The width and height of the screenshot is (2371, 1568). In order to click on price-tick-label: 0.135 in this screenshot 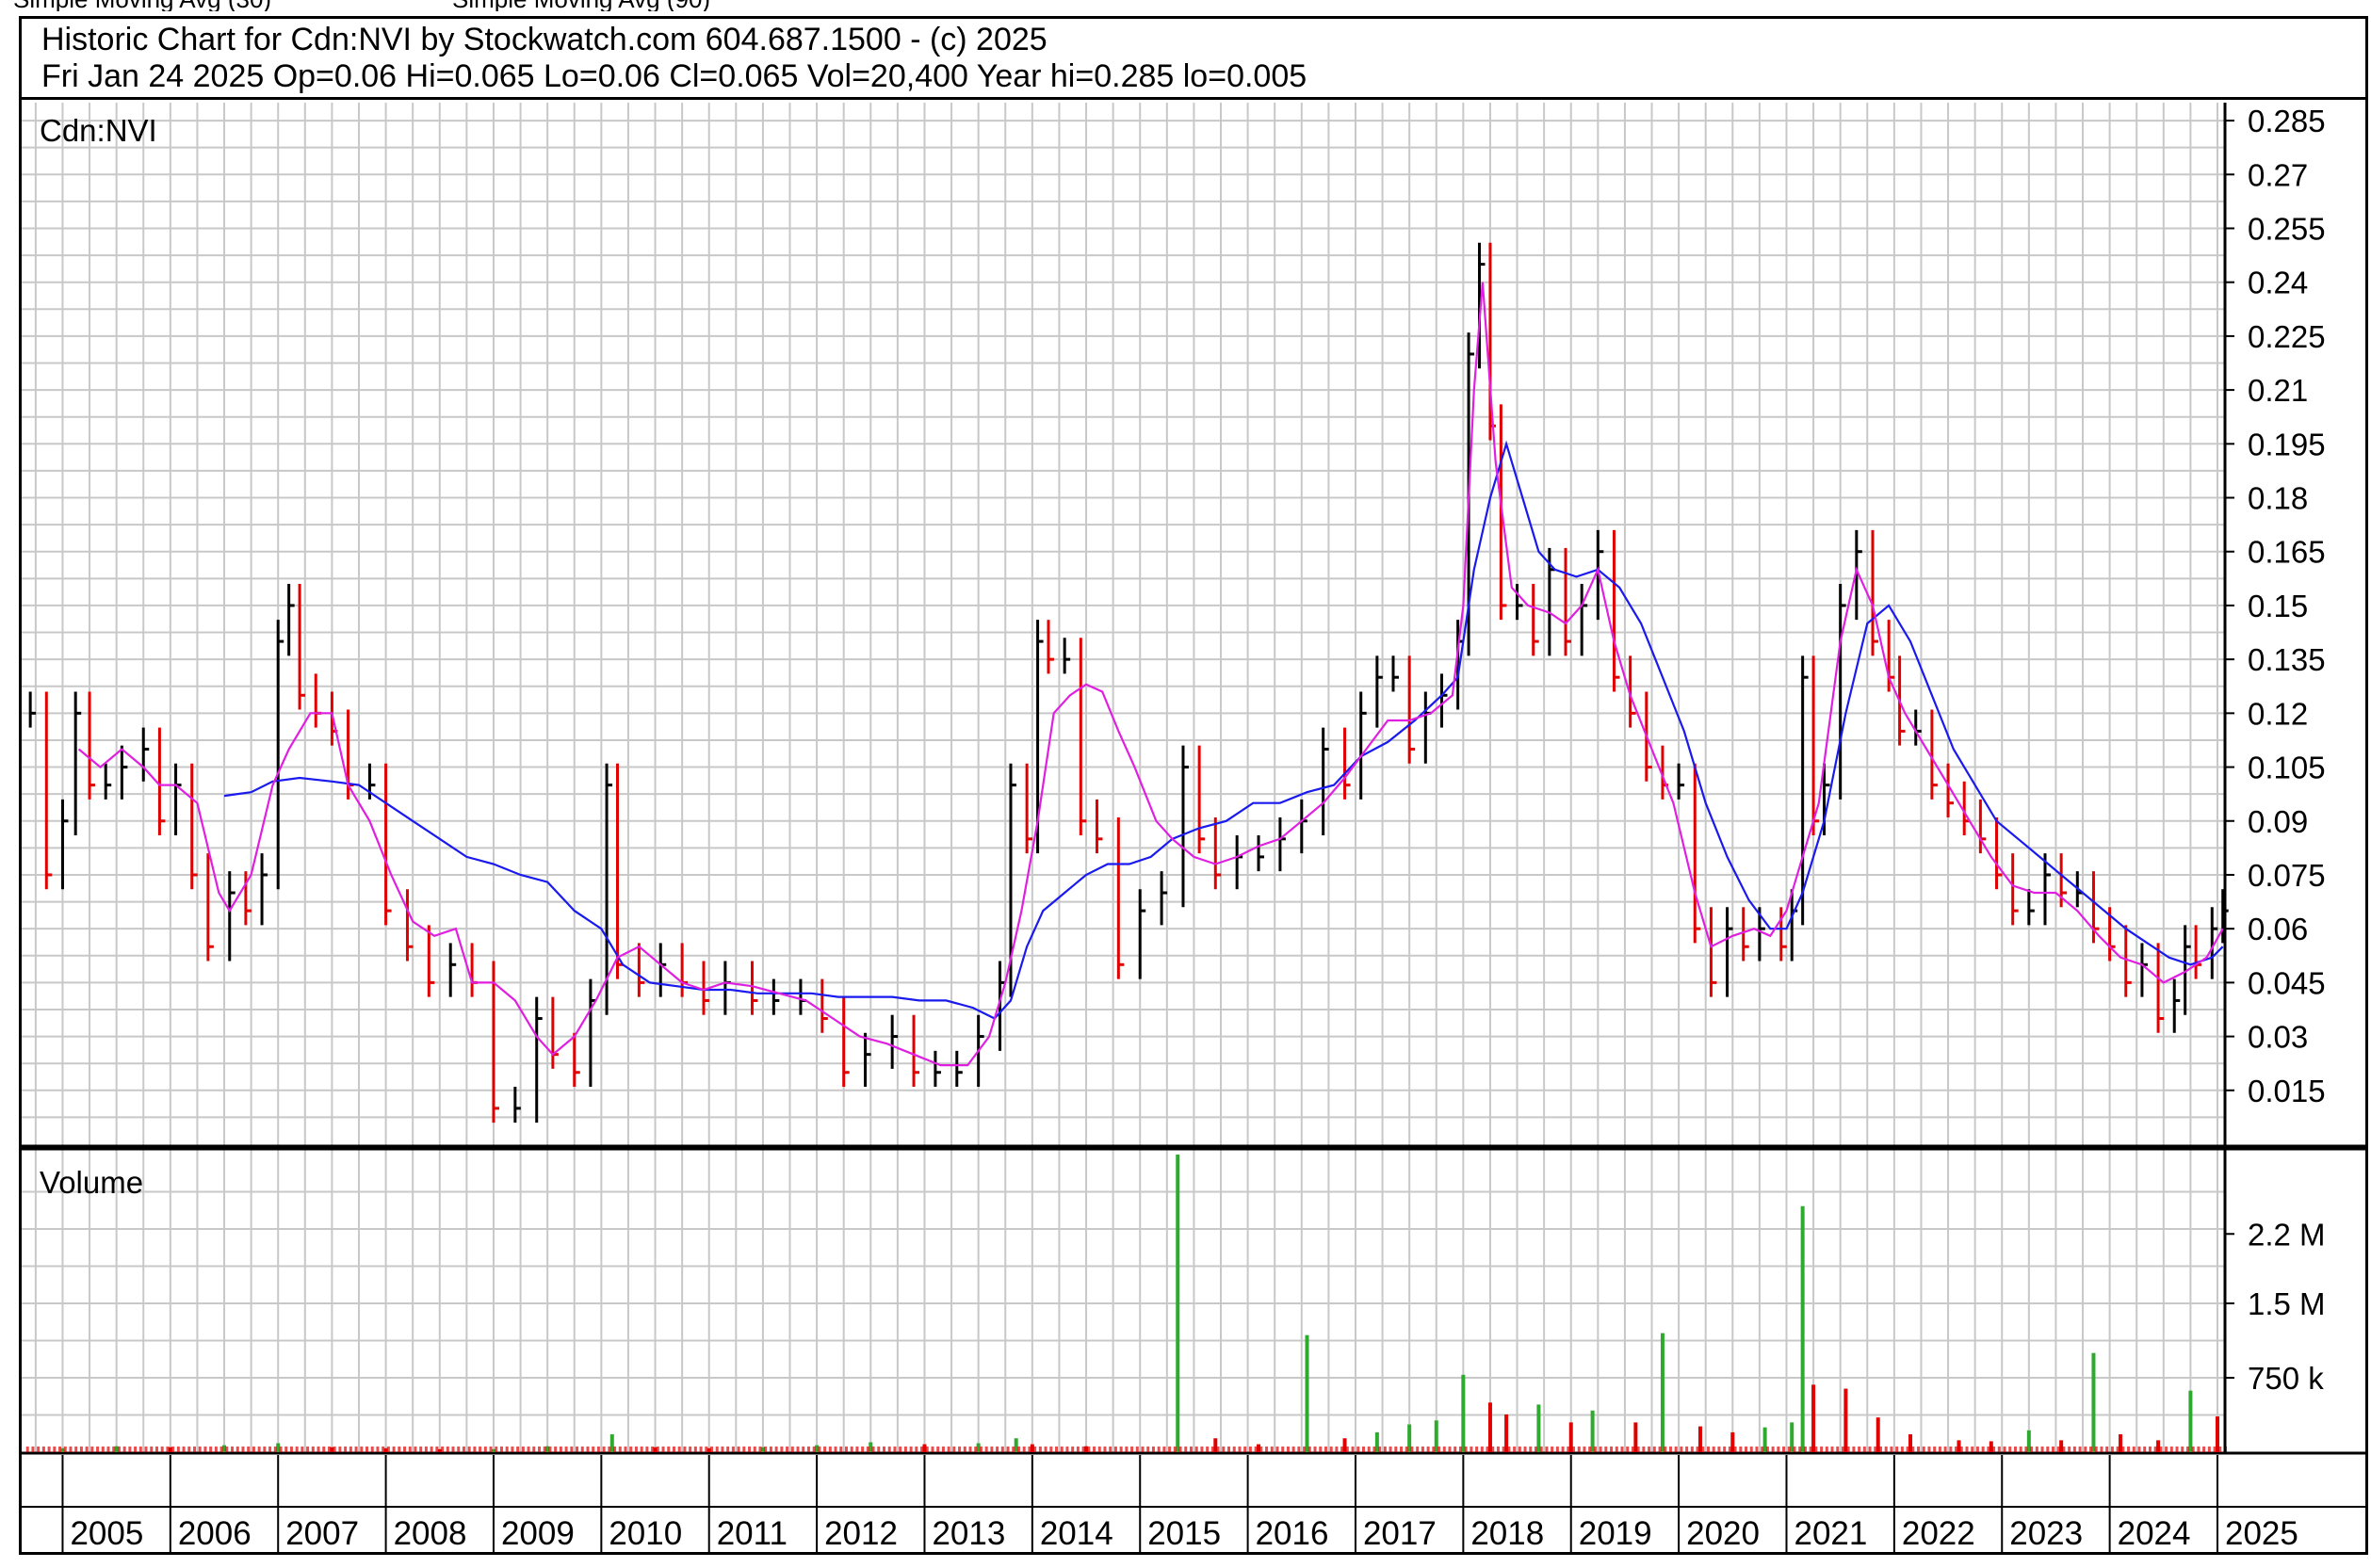, I will do `click(2287, 659)`.